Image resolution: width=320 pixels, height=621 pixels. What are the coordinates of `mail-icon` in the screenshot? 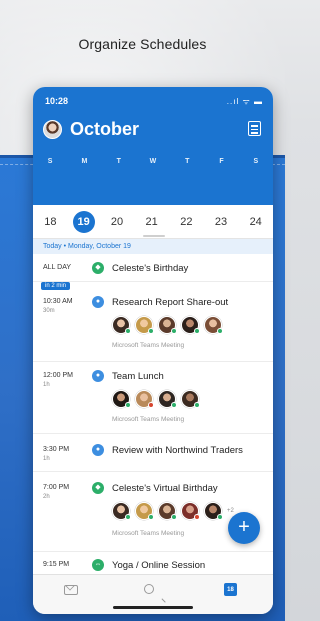 It's located at (71, 590).